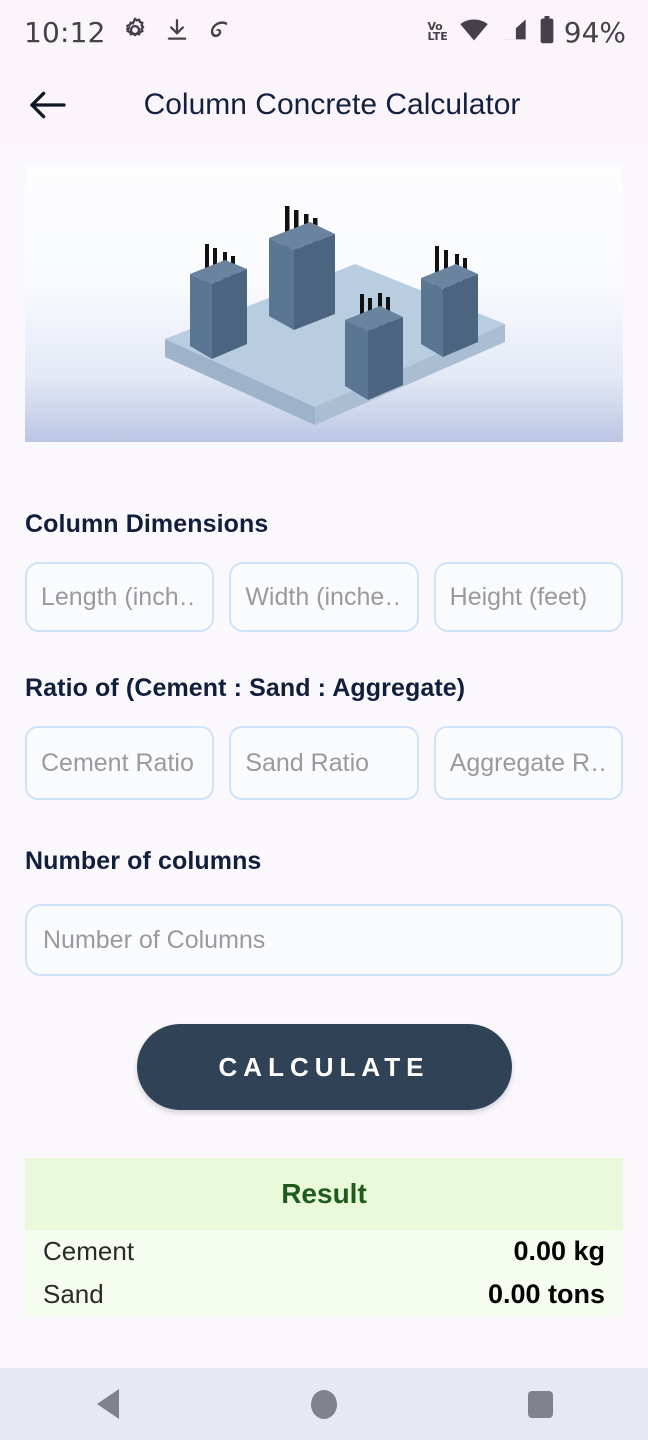 The image size is (648, 1440). I want to click on result-row-label: Cement, so click(89, 1251).